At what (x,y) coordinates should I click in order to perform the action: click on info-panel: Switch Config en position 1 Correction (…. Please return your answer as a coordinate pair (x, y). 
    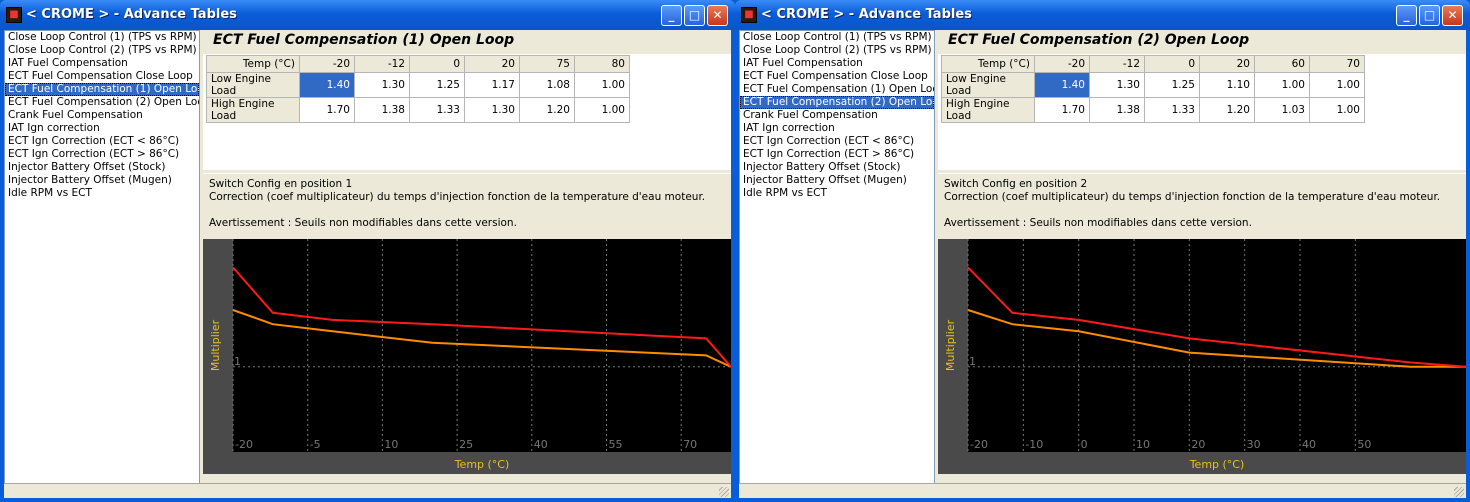
    Looking at the image, I should click on (467, 204).